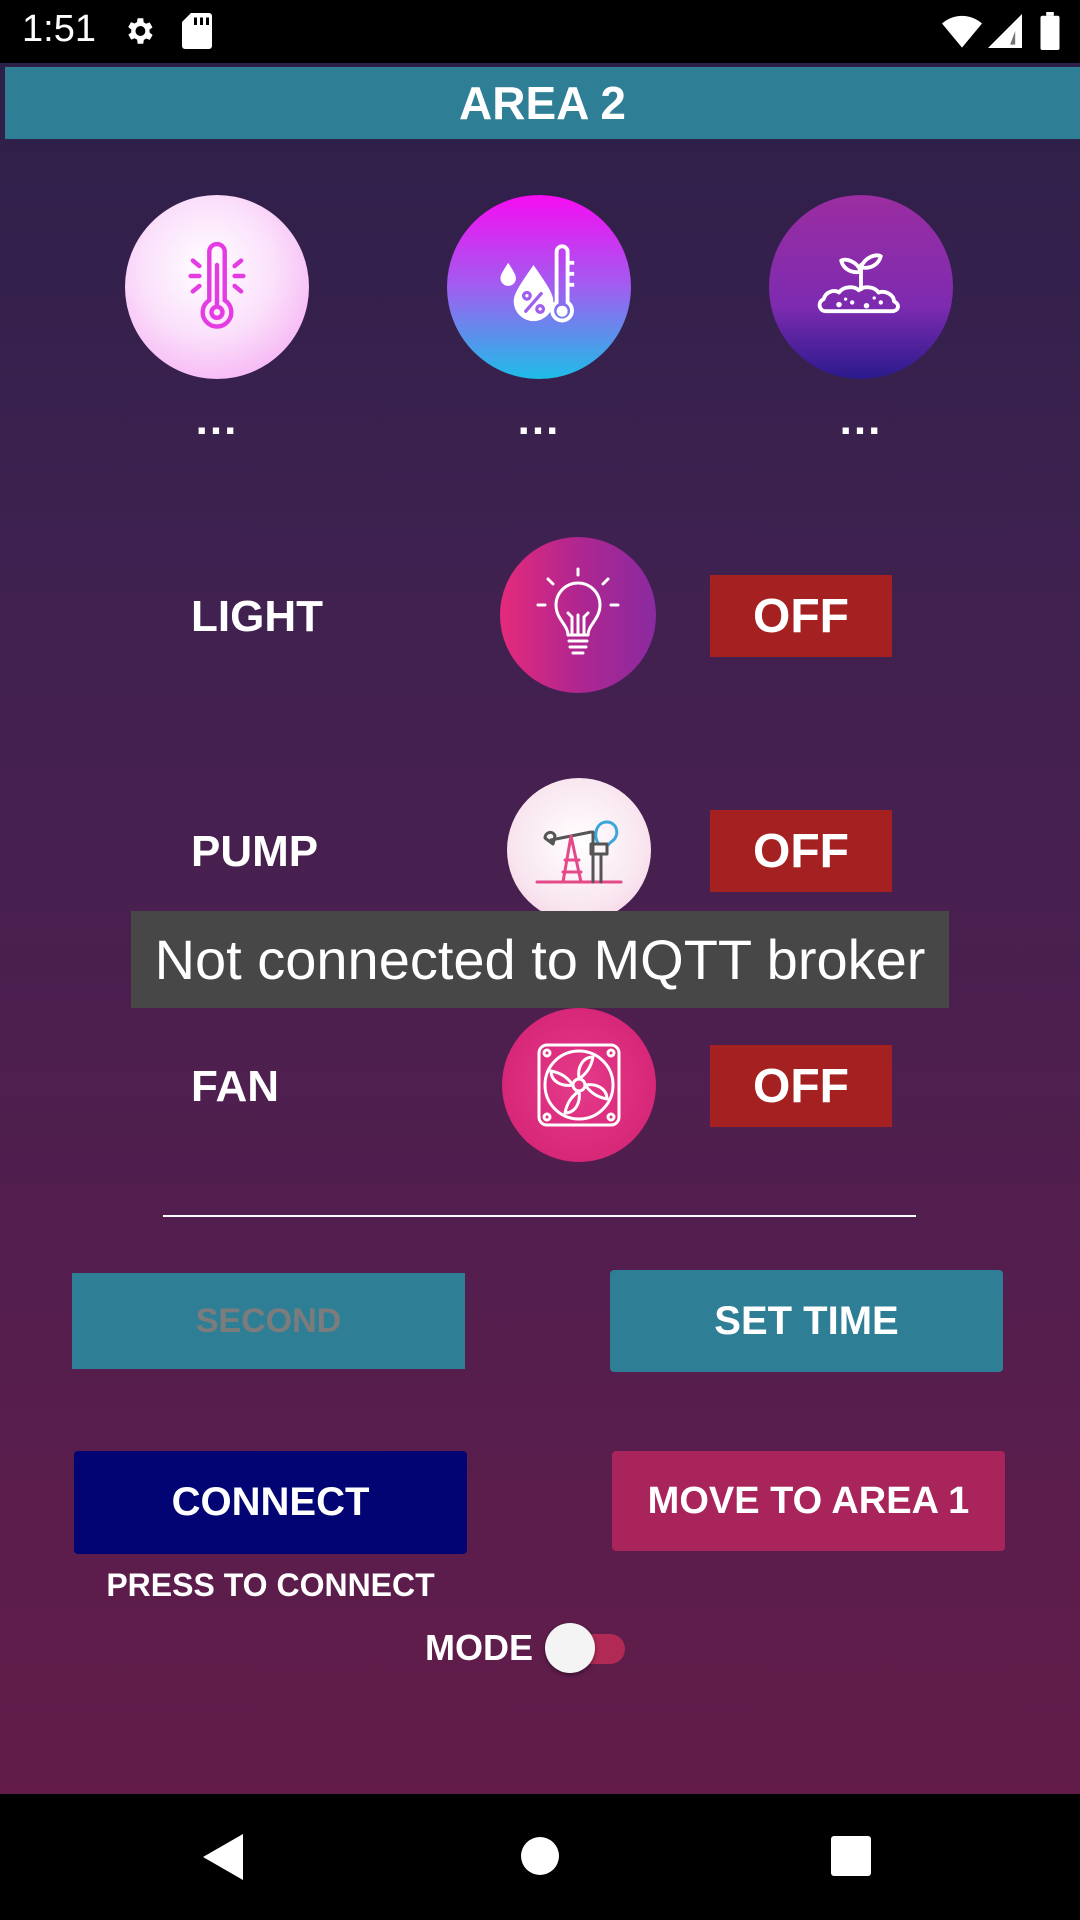 The image size is (1080, 1920). What do you see at coordinates (479, 1647) in the screenshot?
I see `mode-label: MODE` at bounding box center [479, 1647].